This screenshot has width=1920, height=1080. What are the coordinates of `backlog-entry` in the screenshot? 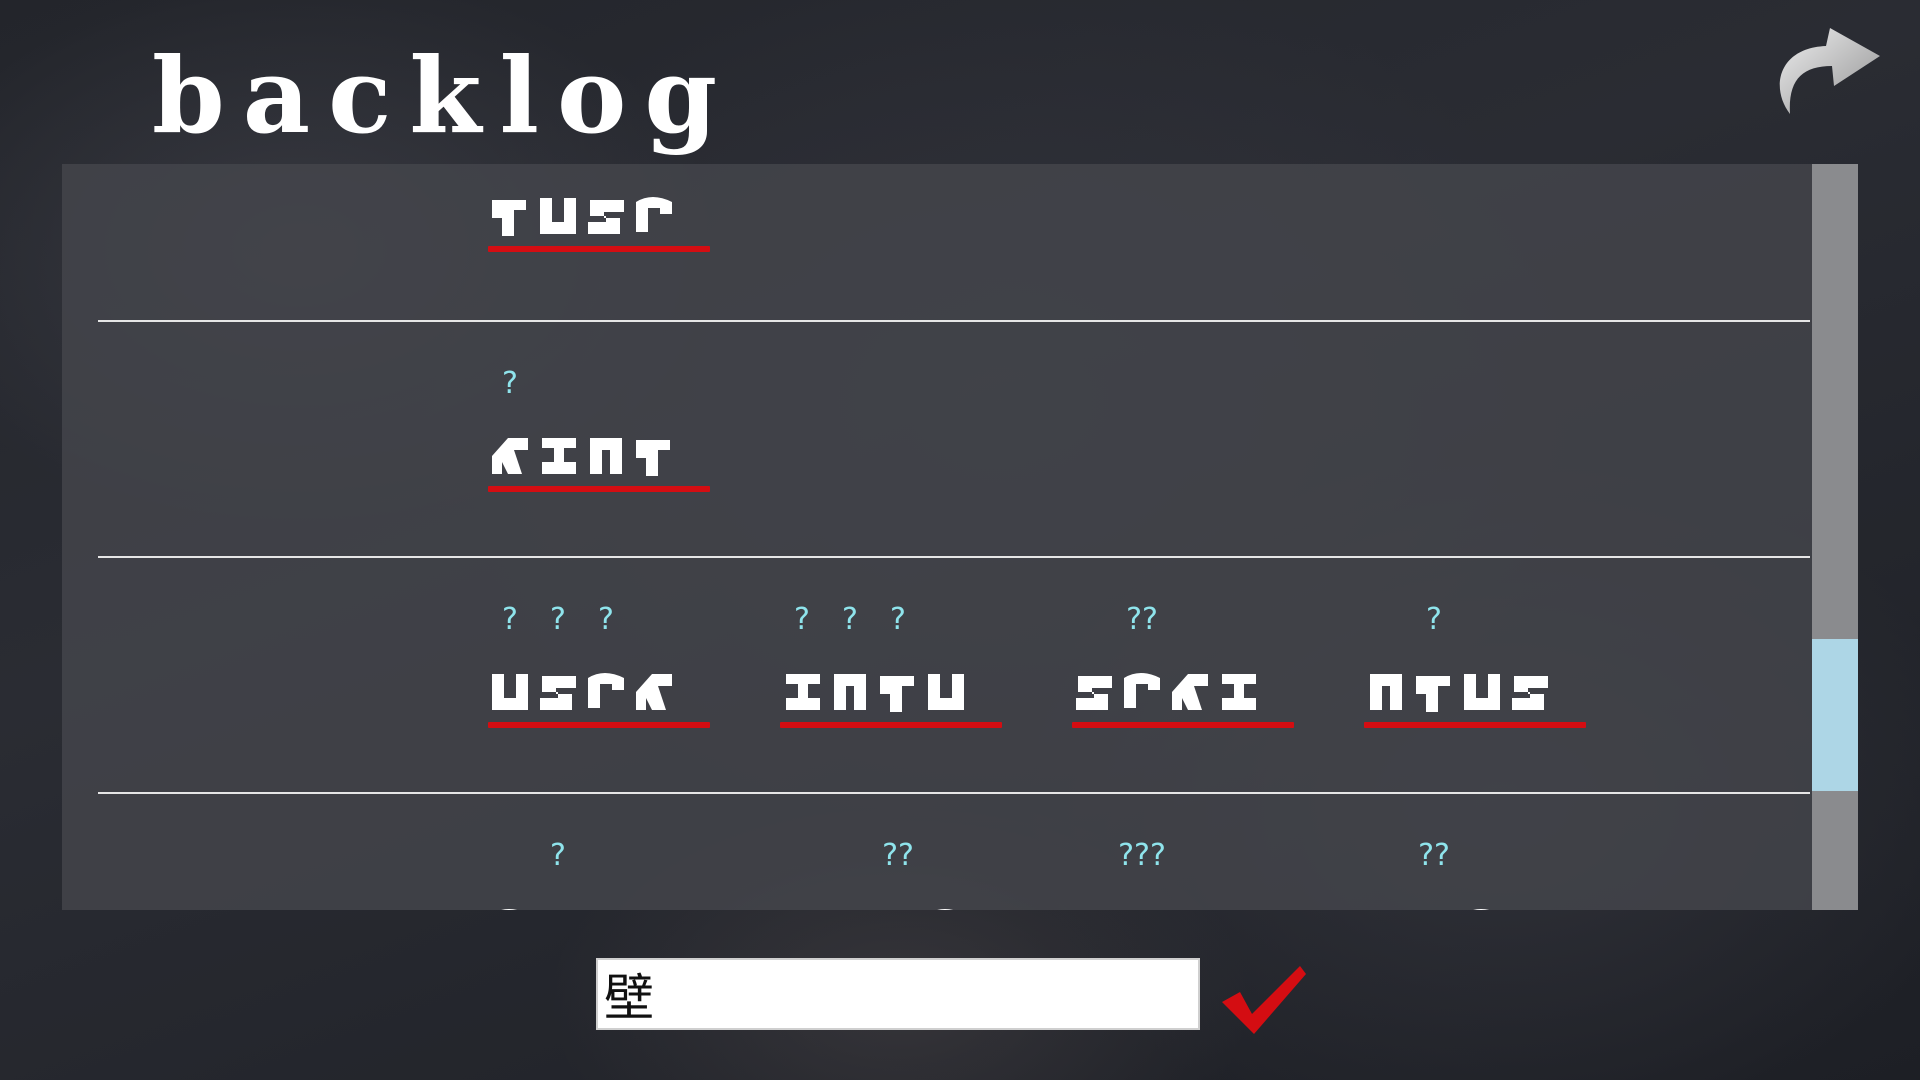 It's located at (954, 243).